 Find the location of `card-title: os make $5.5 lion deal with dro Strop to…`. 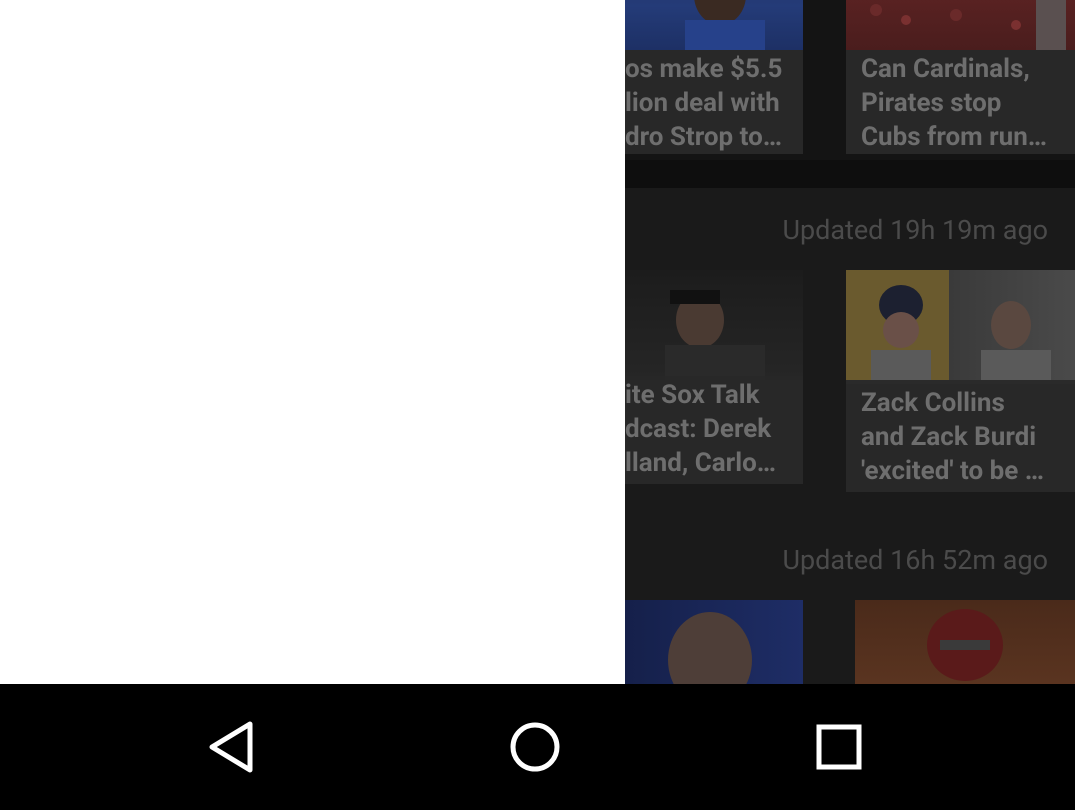

card-title: os make $5.5 lion deal with dro Strop to… is located at coordinates (704, 103).